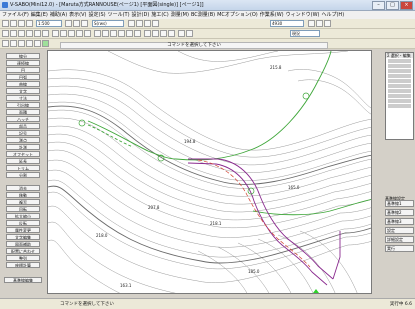 This screenshot has width=415, height=309. What do you see at coordinates (287, 23) in the screenshot?
I see `pen-combo: 4930` at bounding box center [287, 23].